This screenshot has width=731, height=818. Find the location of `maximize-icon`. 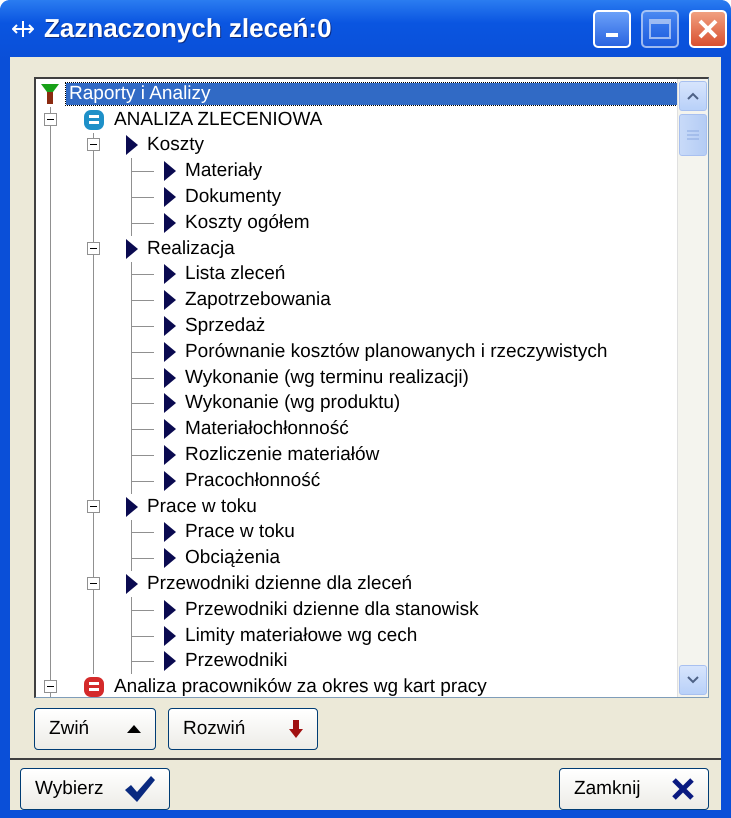

maximize-icon is located at coordinates (660, 28).